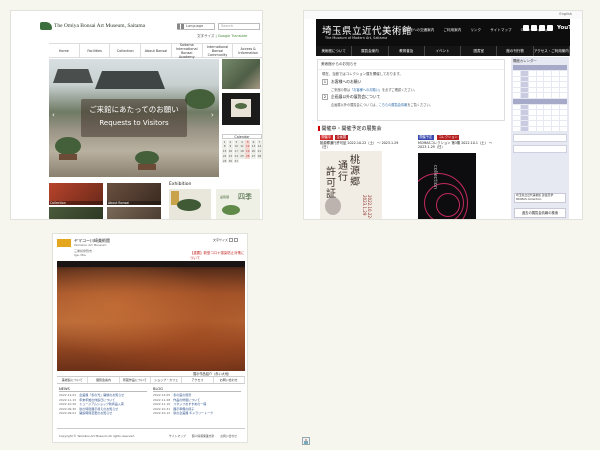 Image resolution: width=600 pixels, height=450 pixels. What do you see at coordinates (253, 141) in the screenshot?
I see `calendar-day: 6` at bounding box center [253, 141].